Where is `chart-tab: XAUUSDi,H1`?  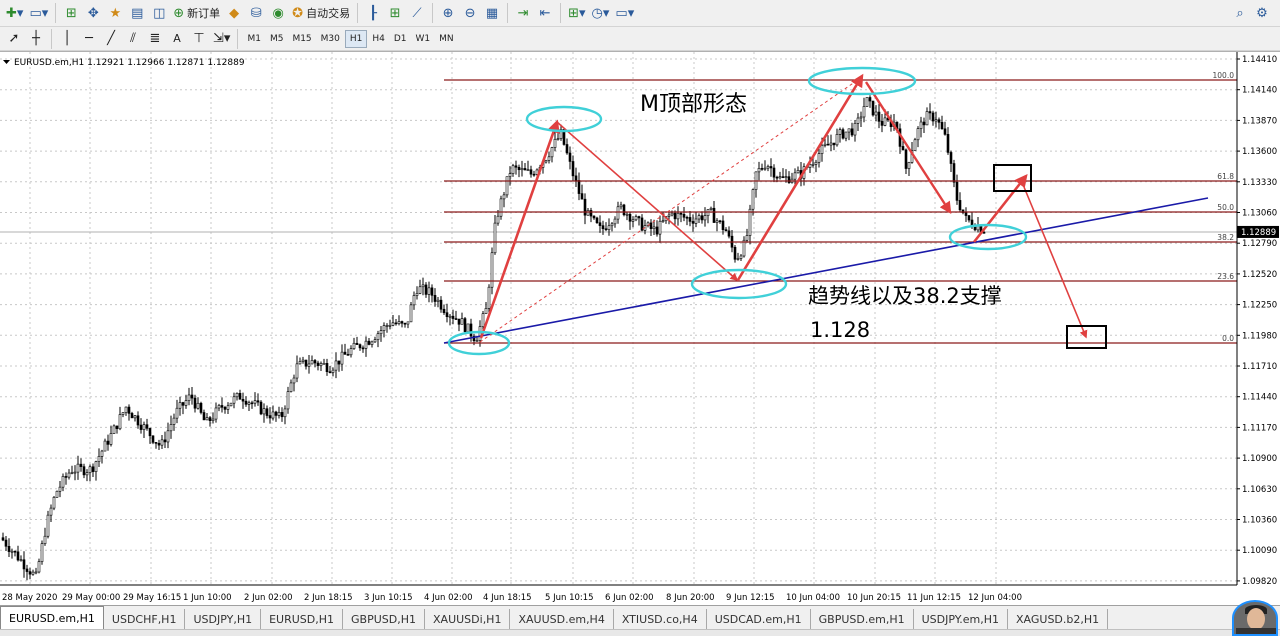 chart-tab: XAUUSDi,H1 is located at coordinates (468, 619).